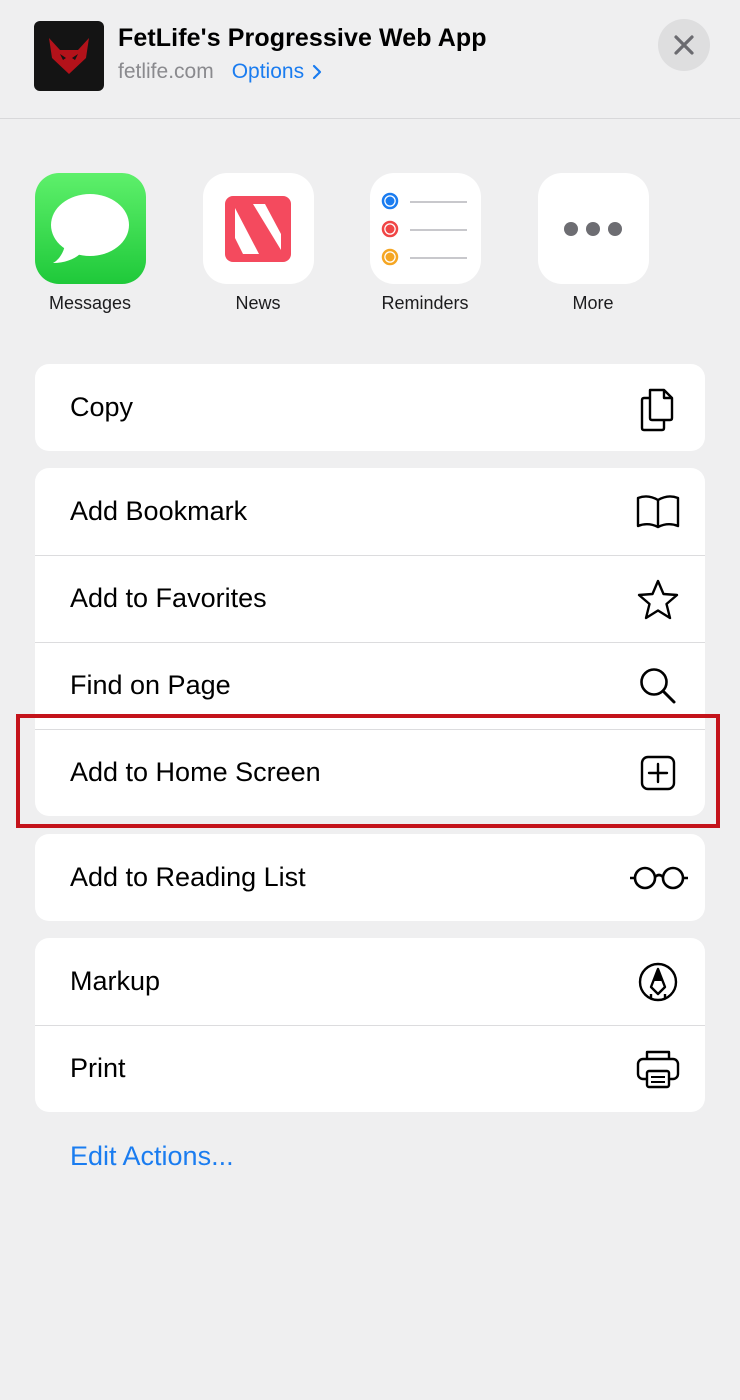 Image resolution: width=740 pixels, height=1400 pixels. I want to click on app-logo, so click(69, 56).